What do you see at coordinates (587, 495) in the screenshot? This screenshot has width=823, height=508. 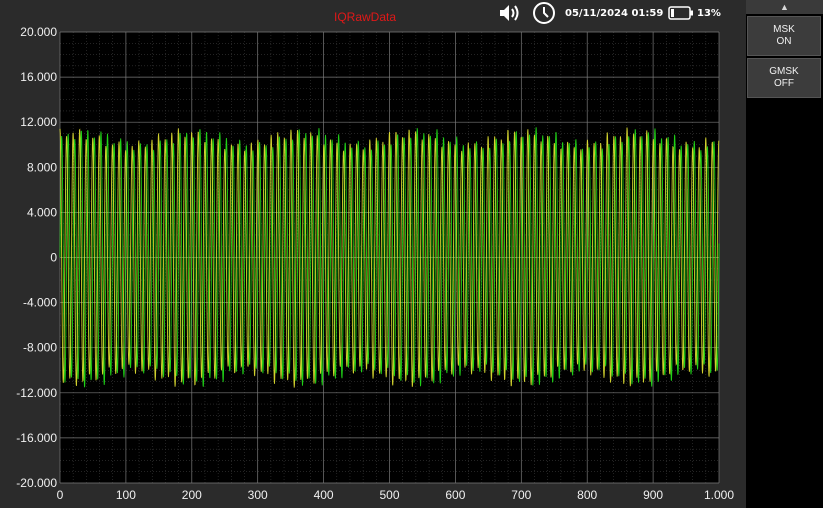 I see `x-tick-label: 800` at bounding box center [587, 495].